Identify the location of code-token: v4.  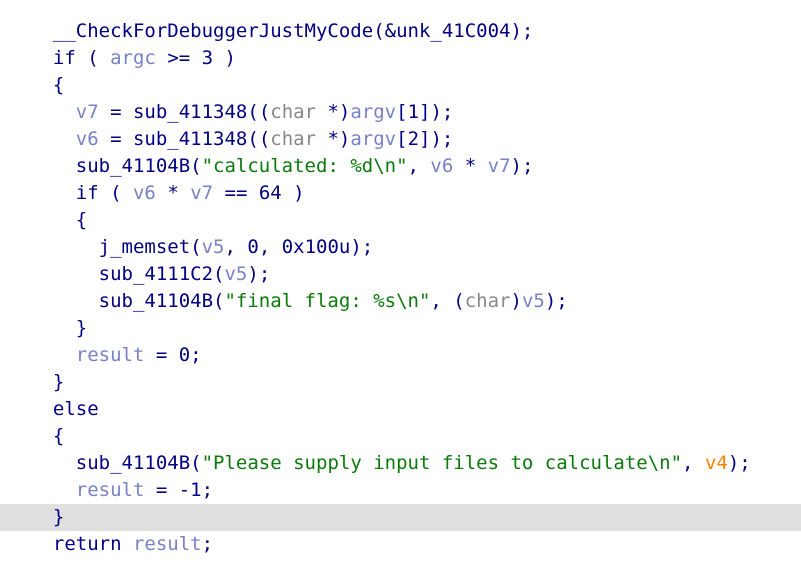
(716, 463).